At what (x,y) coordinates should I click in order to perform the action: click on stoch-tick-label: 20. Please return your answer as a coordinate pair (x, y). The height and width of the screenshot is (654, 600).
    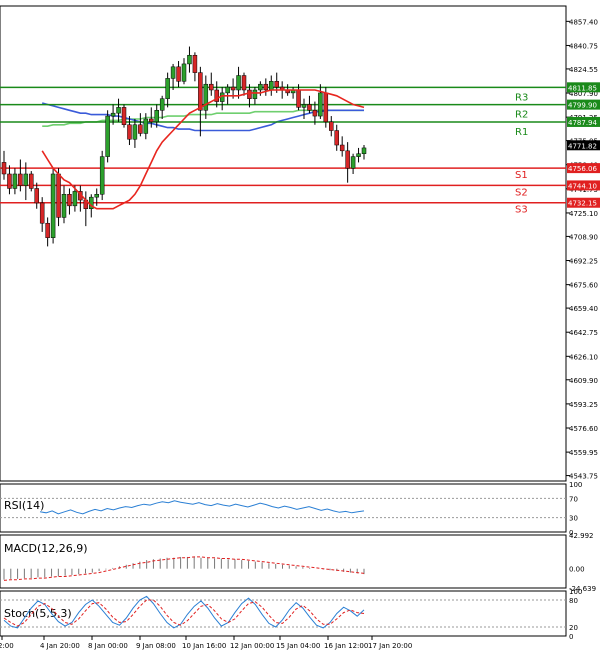
    Looking at the image, I should click on (573, 628).